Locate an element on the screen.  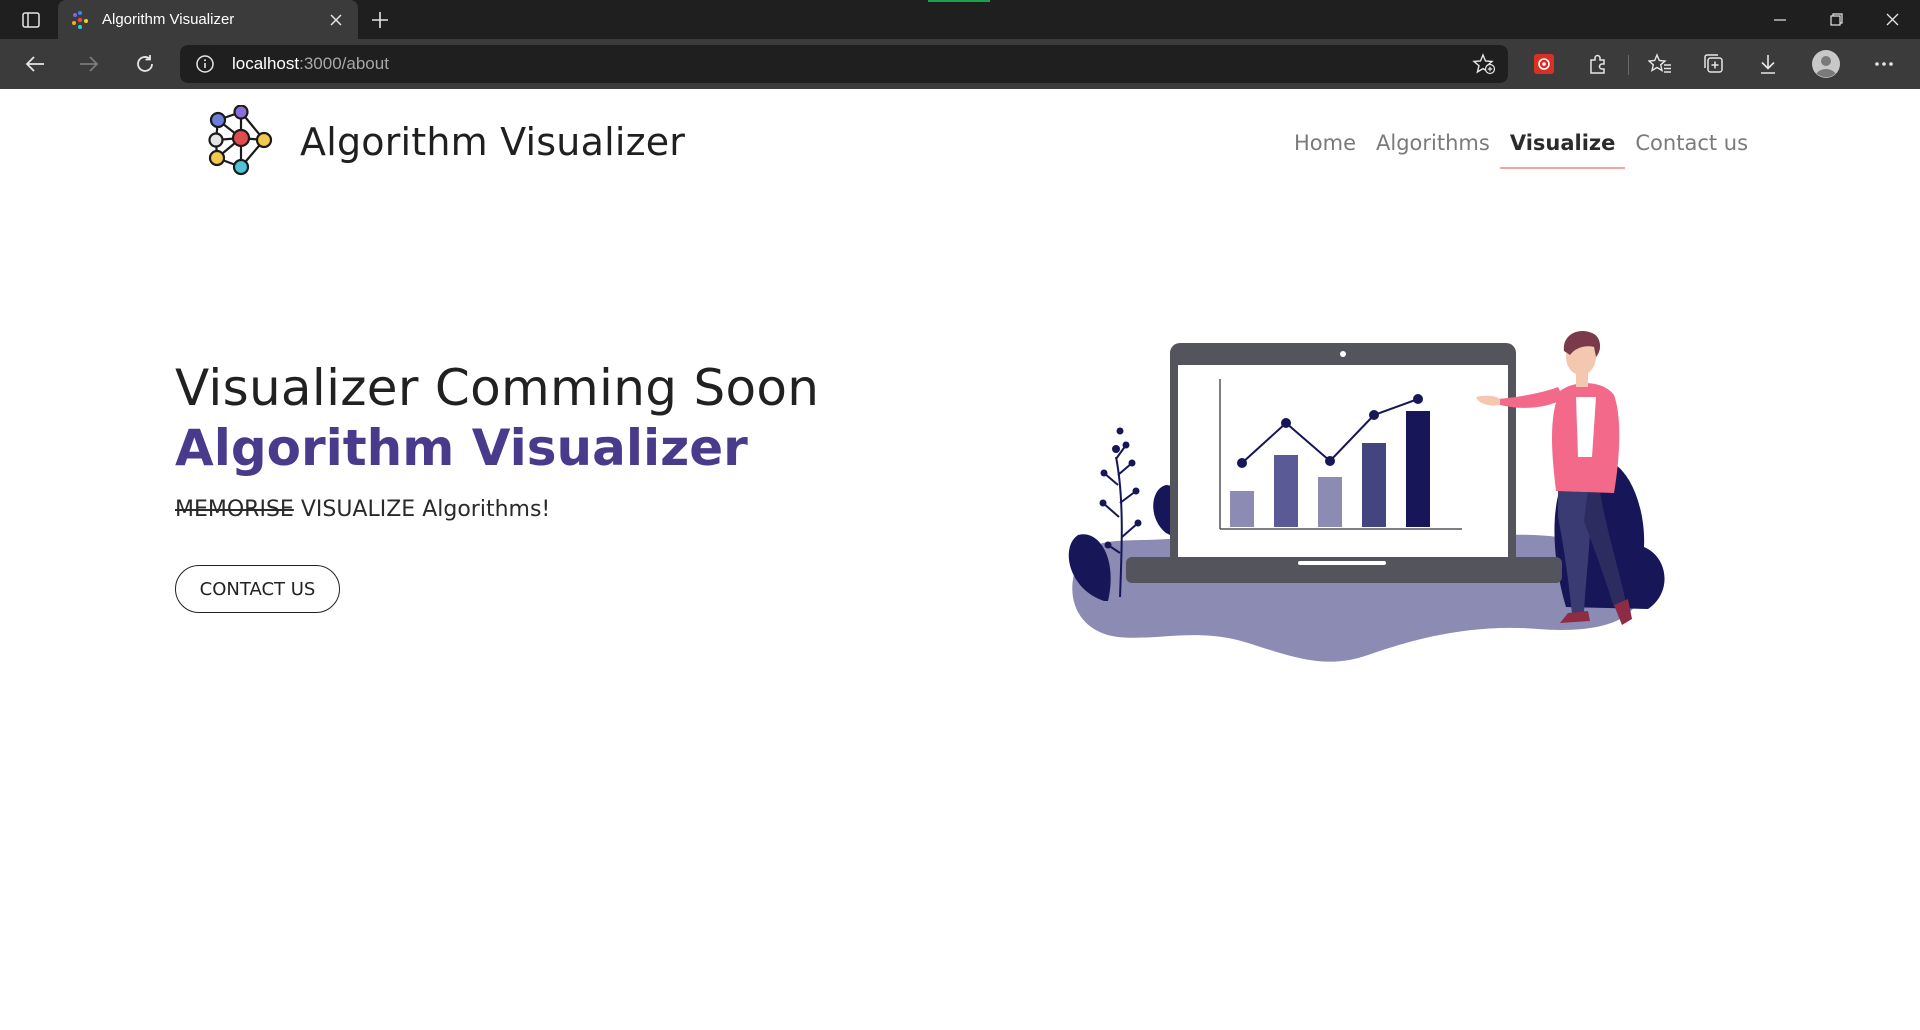
laptop-notch is located at coordinates (1342, 563).